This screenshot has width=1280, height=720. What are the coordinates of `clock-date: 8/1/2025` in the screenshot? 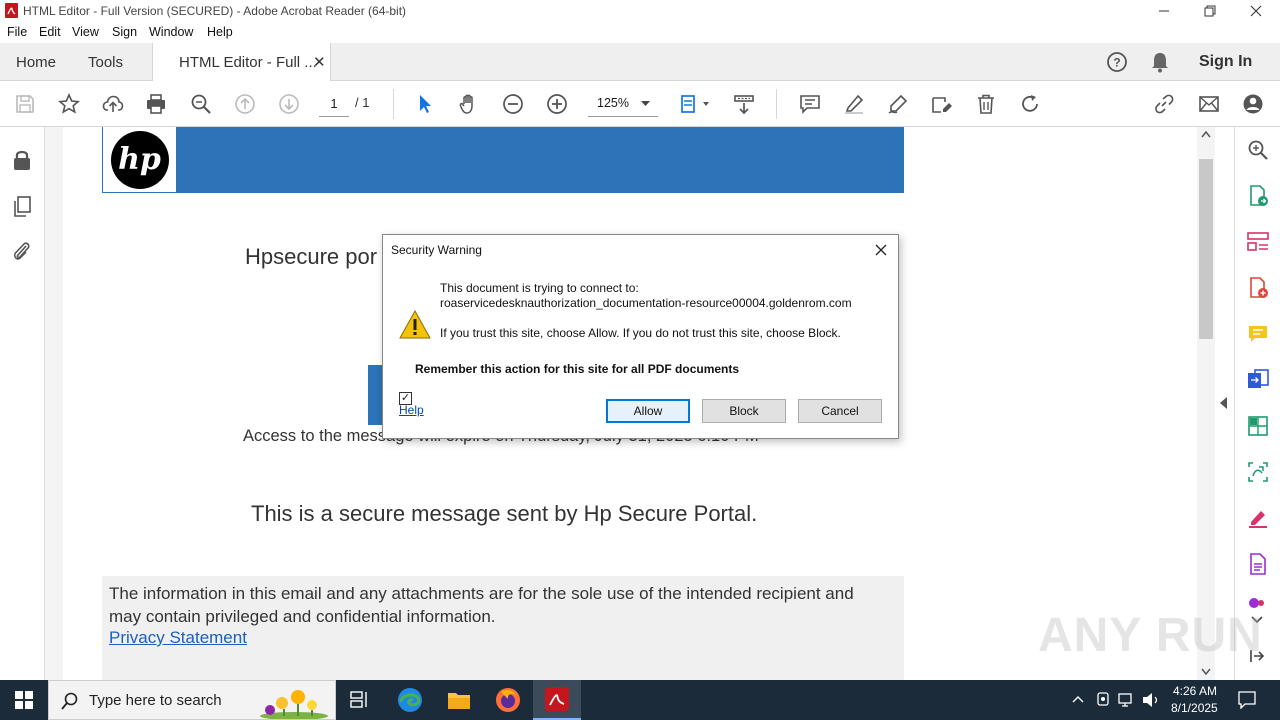 It's located at (1194, 708).